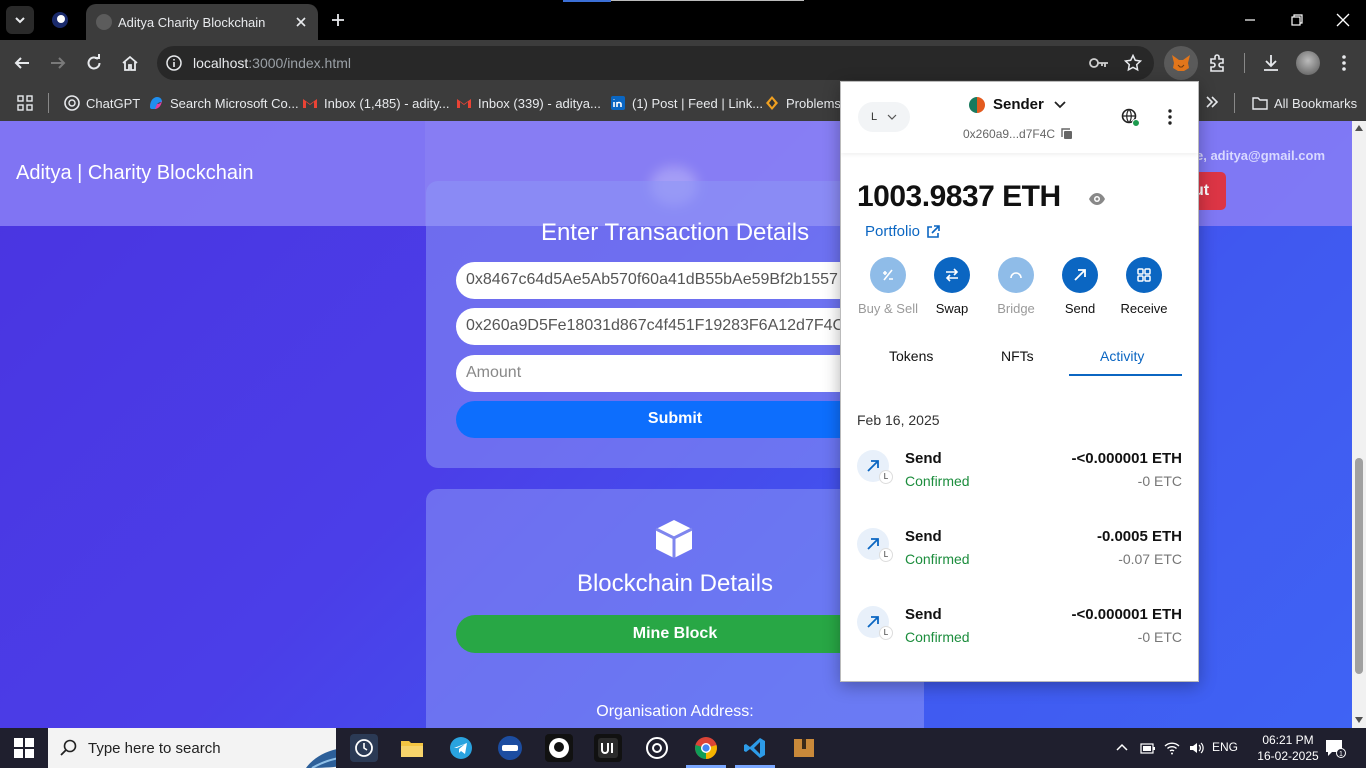 The width and height of the screenshot is (1366, 768). I want to click on receive-label: Receive, so click(1144, 308).